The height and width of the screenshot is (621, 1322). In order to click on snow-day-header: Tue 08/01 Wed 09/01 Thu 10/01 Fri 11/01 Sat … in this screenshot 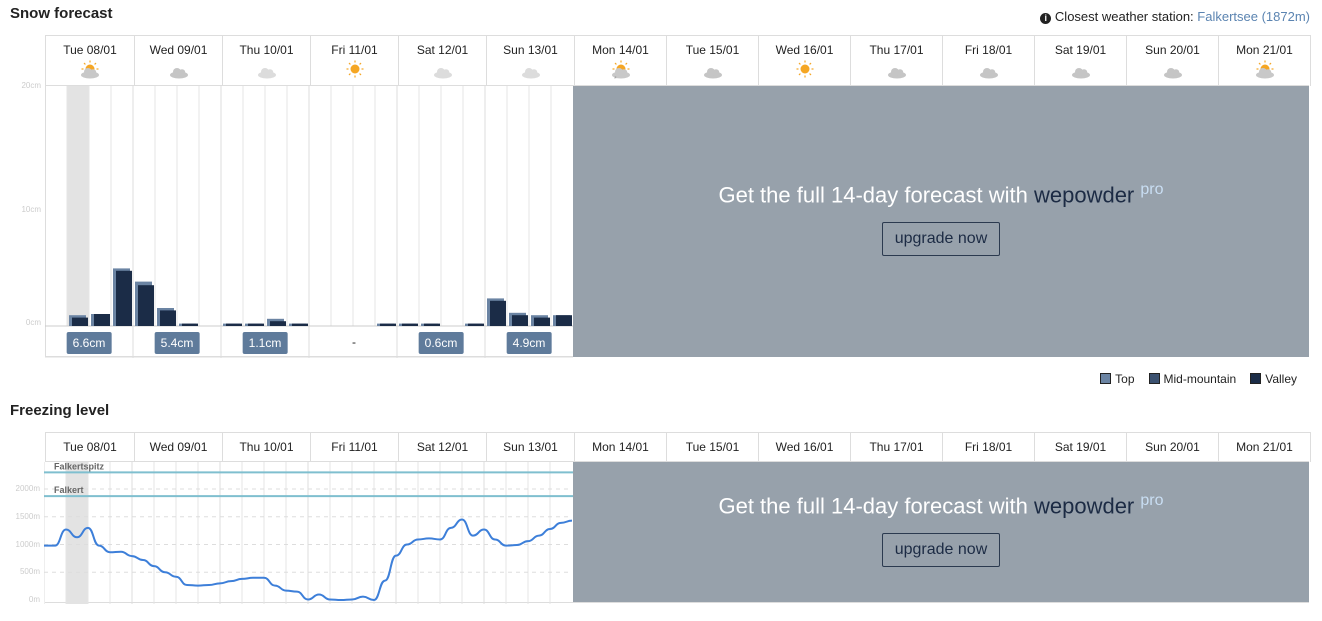, I will do `click(678, 60)`.